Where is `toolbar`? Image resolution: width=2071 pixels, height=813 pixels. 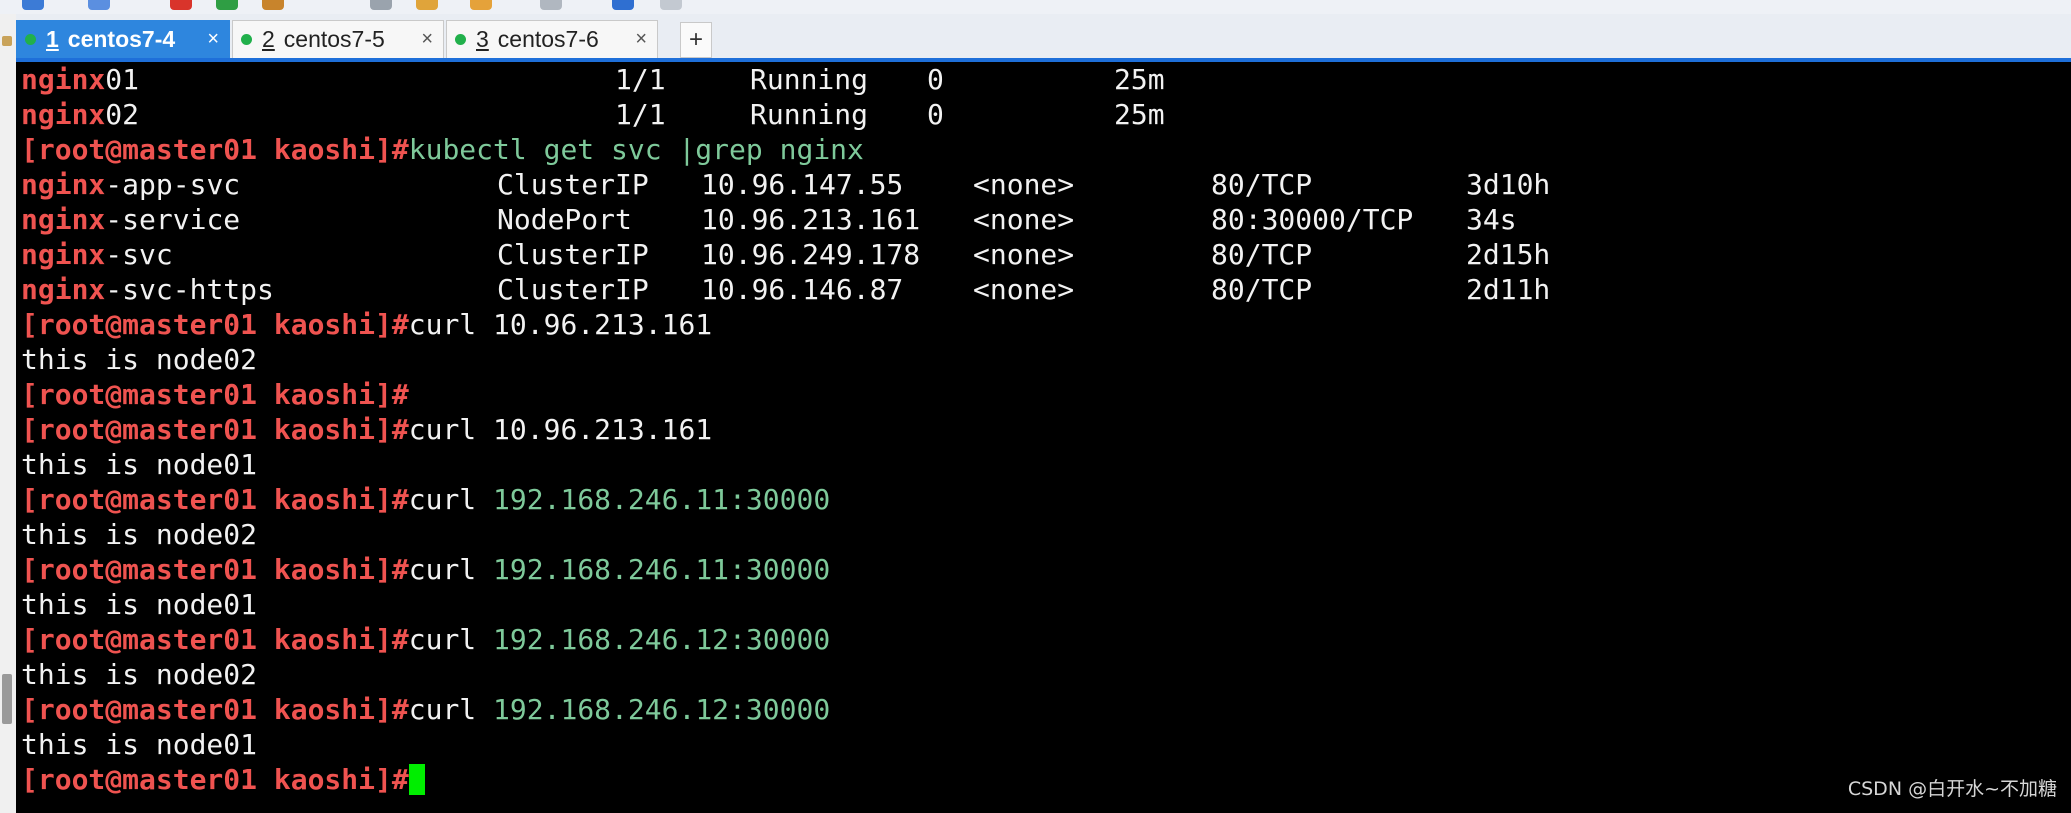
toolbar is located at coordinates (1035, 7).